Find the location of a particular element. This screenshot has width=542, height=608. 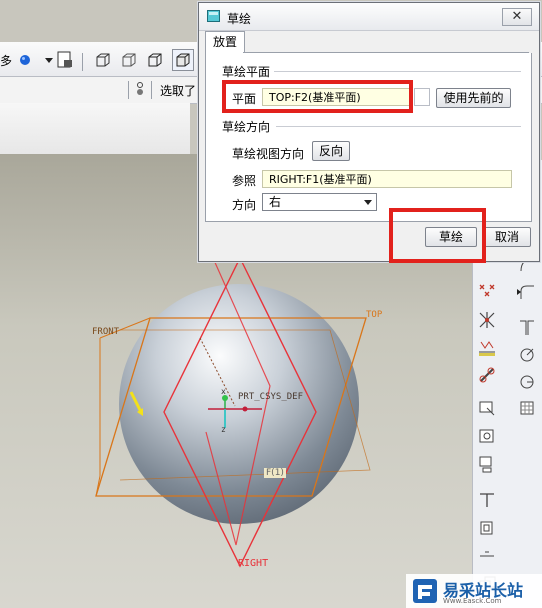

csys-label: PRT_CSYS_DEF is located at coordinates (271, 397).